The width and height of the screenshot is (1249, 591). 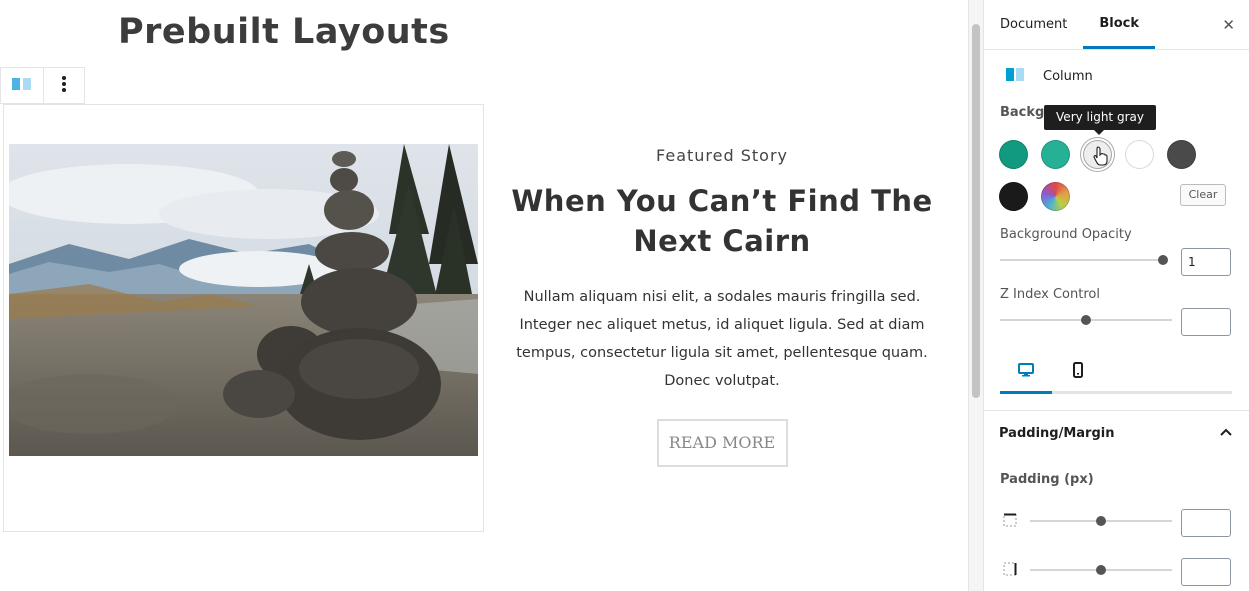 I want to click on column-icon, so click(x=1016, y=76).